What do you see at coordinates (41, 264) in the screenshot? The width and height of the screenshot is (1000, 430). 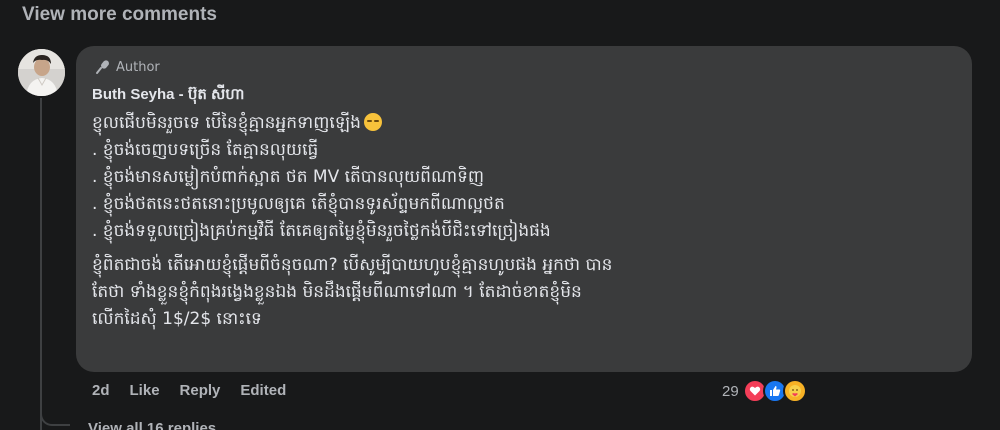 I see `thread-line` at bounding box center [41, 264].